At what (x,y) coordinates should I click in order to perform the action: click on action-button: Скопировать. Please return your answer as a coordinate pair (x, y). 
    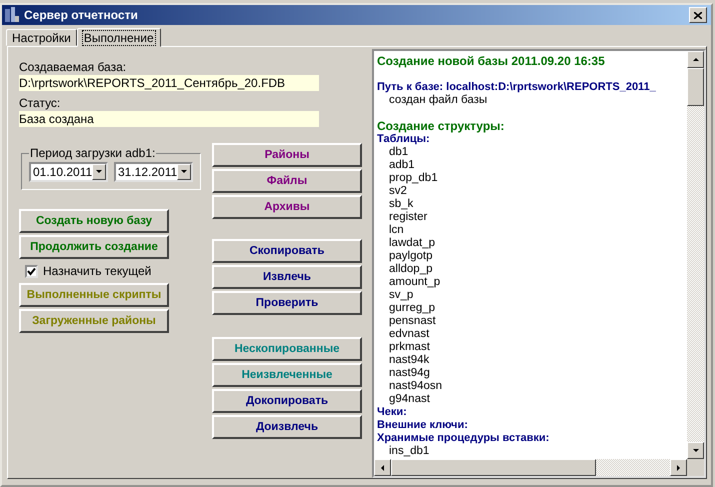
    Looking at the image, I should click on (287, 251).